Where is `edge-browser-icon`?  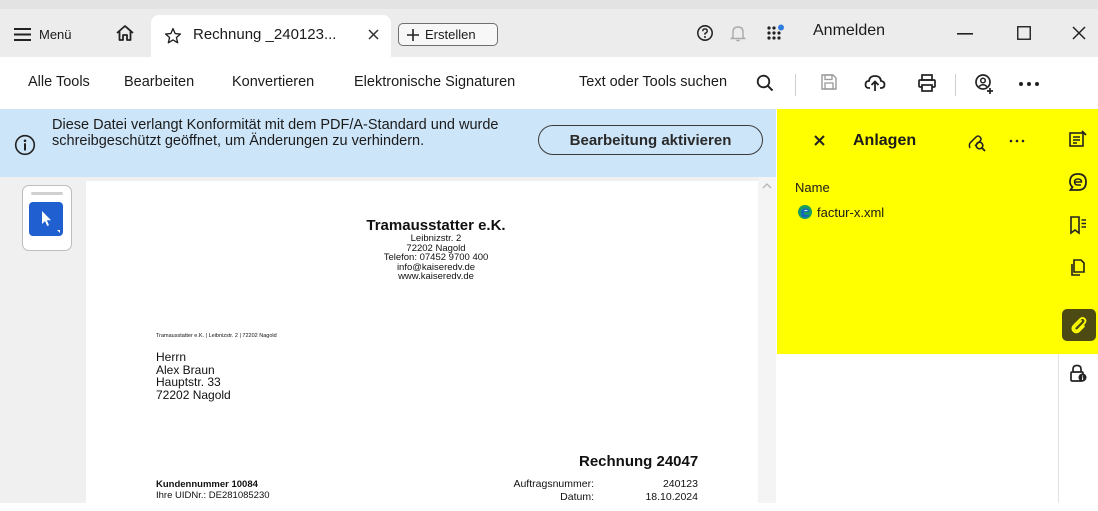
edge-browser-icon is located at coordinates (805, 212).